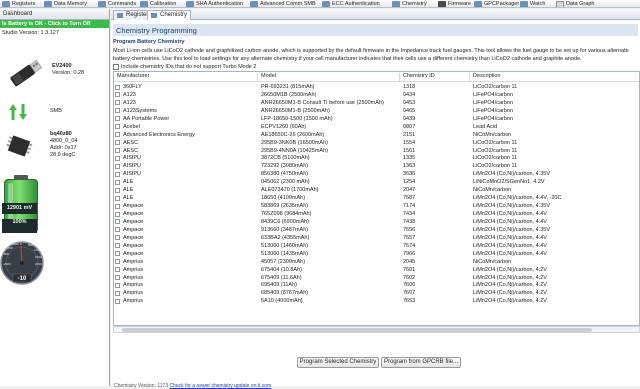  I want to click on cell-chemistry-id: 7606, so click(409, 285).